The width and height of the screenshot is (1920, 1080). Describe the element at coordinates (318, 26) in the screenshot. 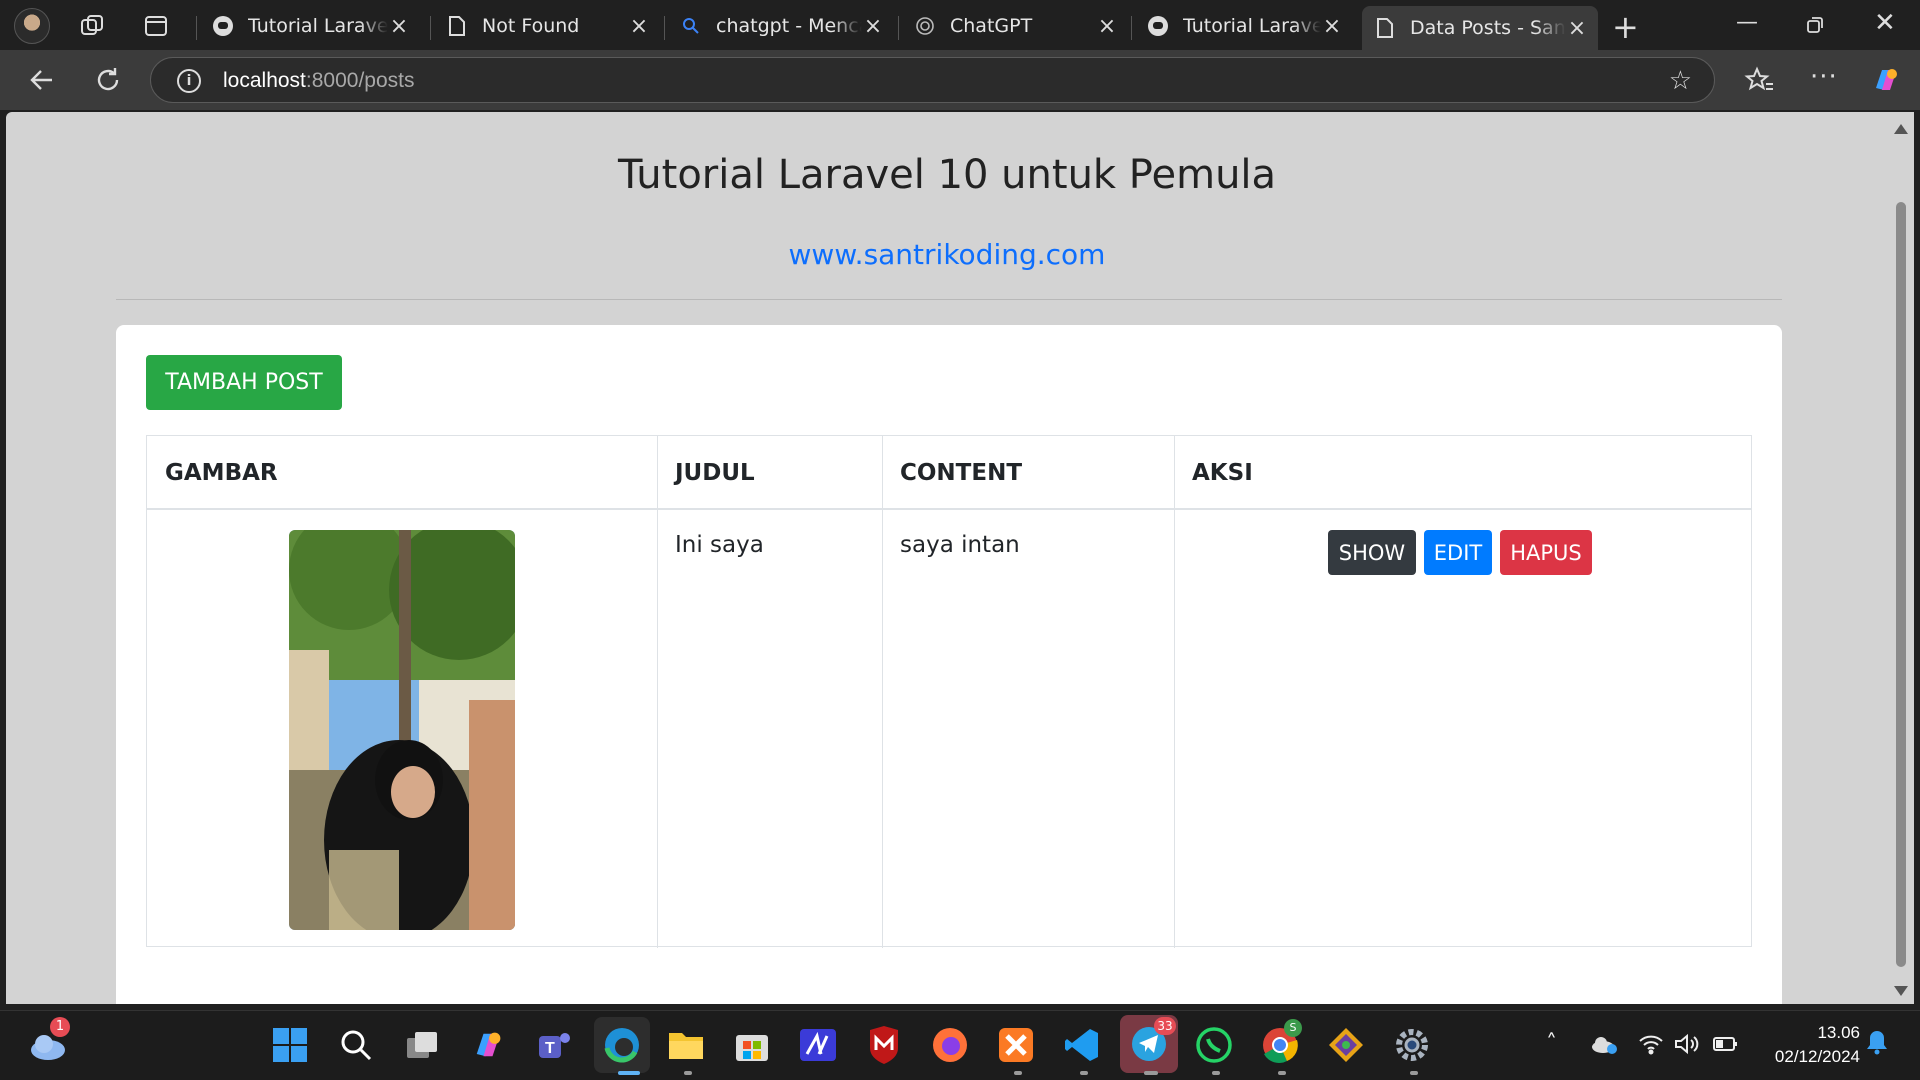

I see `tab-title: Tutorial Laravel 9` at that location.